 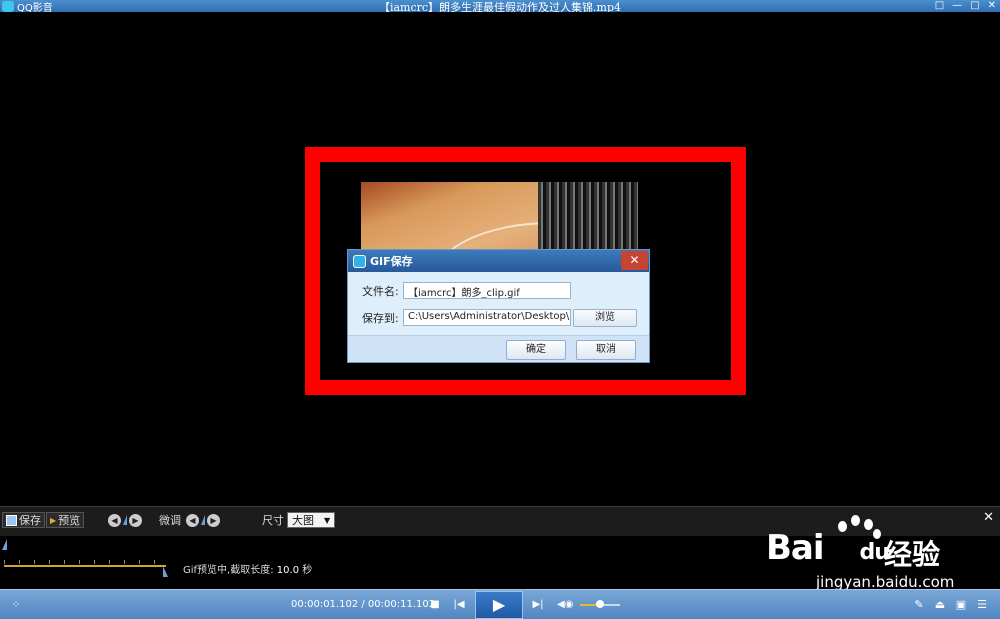 What do you see at coordinates (974, 6) in the screenshot?
I see `maximize-button: □` at bounding box center [974, 6].